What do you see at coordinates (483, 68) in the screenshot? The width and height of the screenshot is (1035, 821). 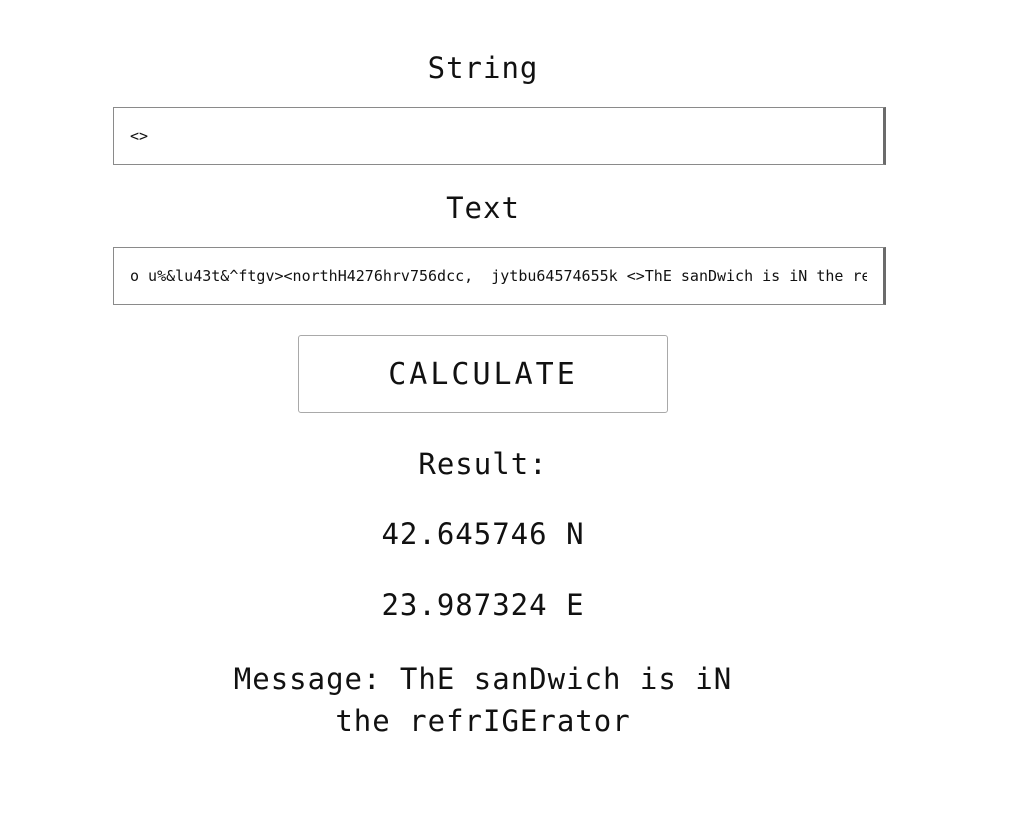 I see `string-label: String` at bounding box center [483, 68].